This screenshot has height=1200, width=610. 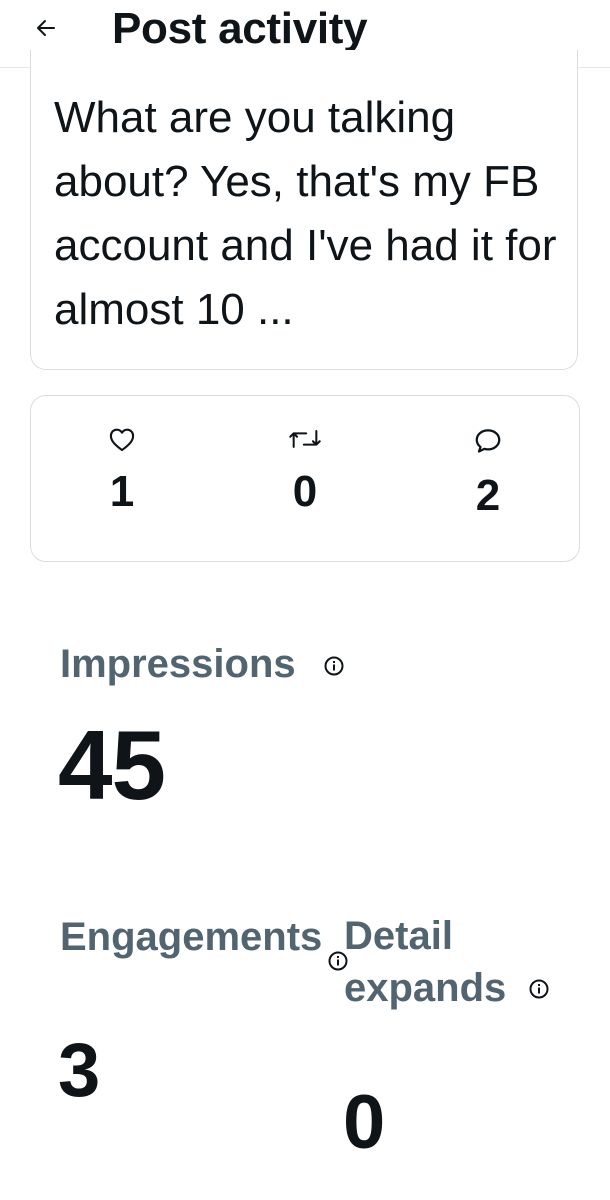 I want to click on reply-icon, so click(x=488, y=441).